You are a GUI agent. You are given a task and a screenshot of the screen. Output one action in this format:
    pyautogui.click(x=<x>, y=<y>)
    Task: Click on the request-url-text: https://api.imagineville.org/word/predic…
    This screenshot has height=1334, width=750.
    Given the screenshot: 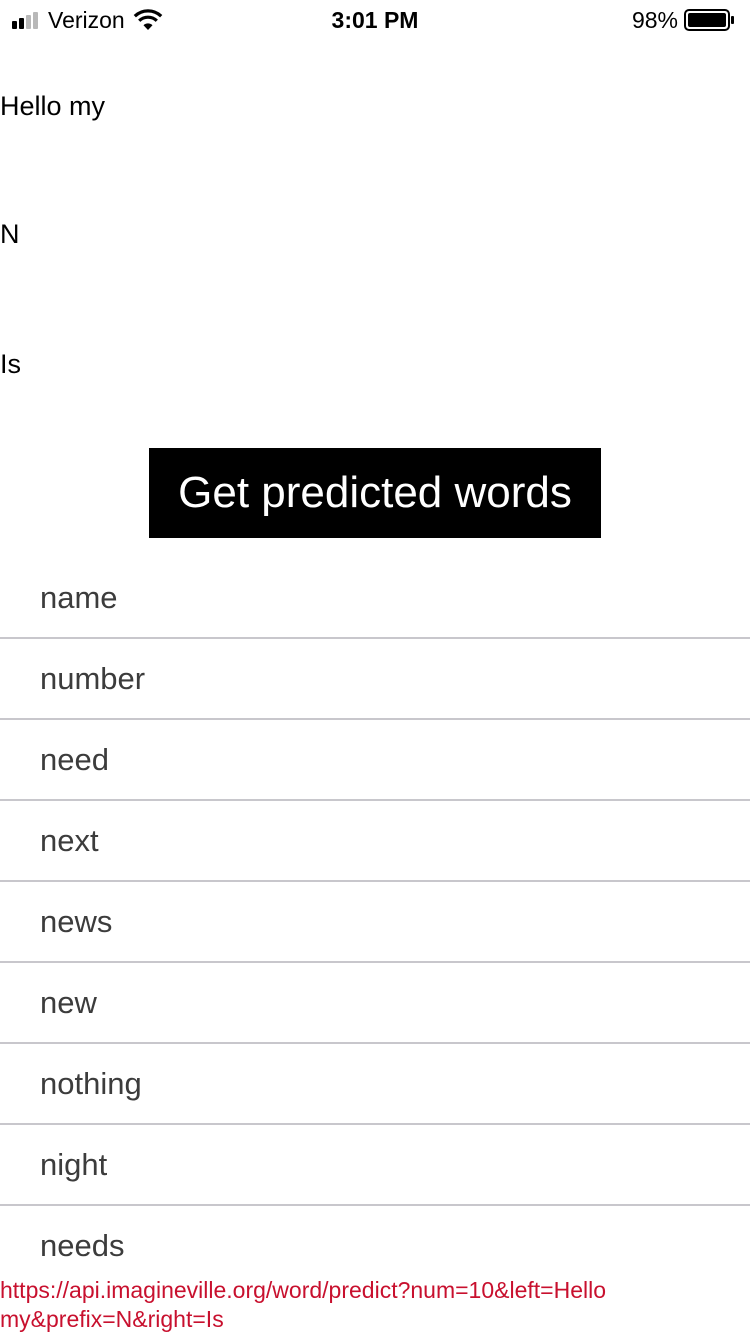 What is the action you would take?
    pyautogui.click(x=303, y=1304)
    